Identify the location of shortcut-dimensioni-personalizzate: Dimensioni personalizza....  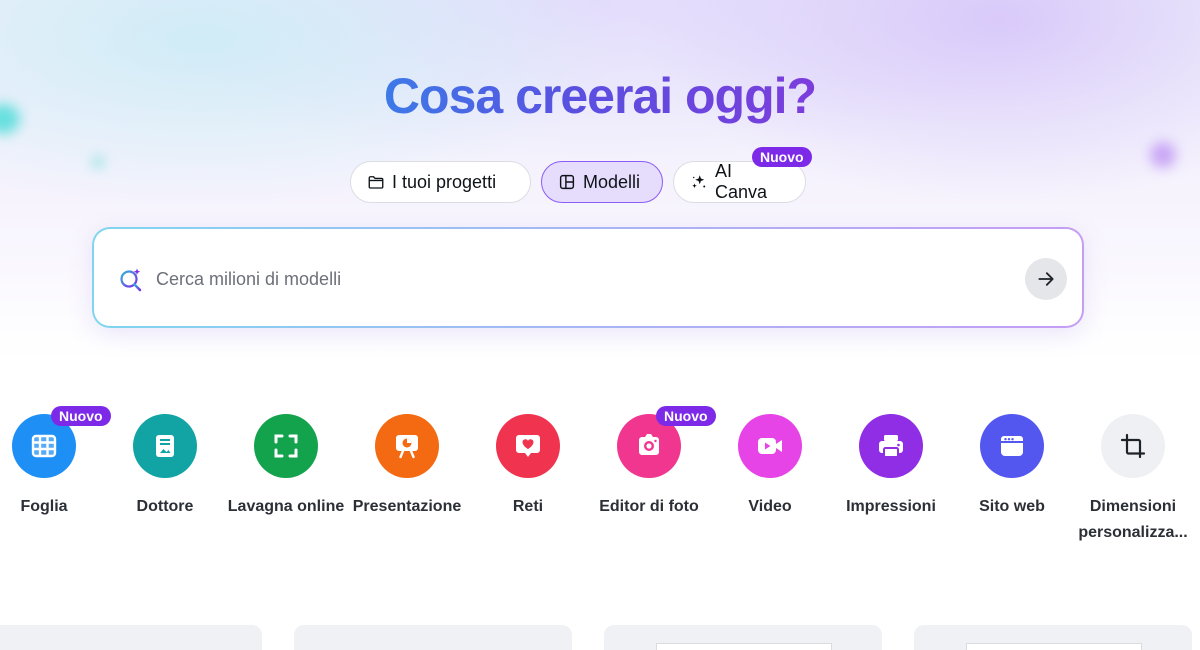
(1133, 480).